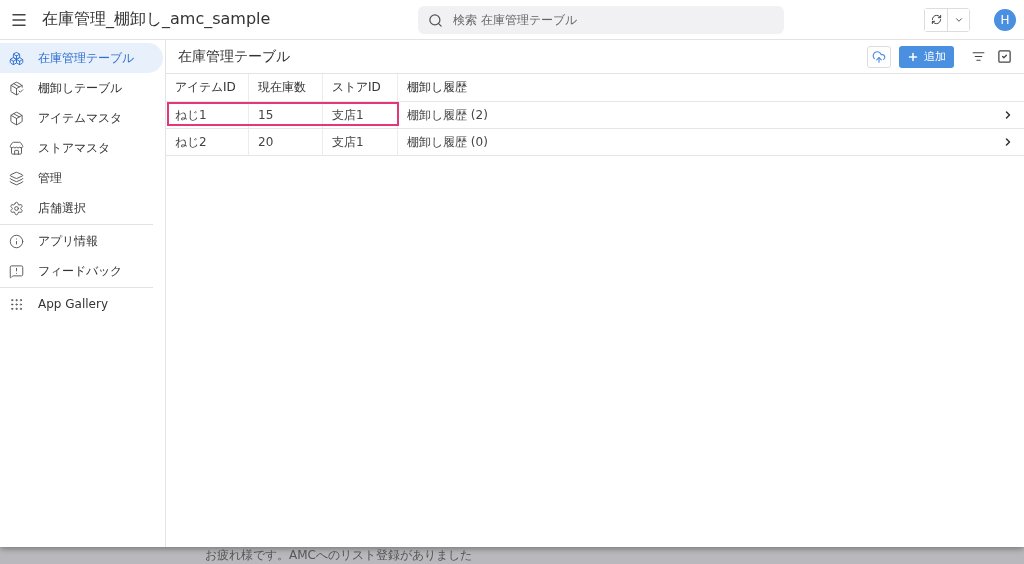 The width and height of the screenshot is (1024, 564). Describe the element at coordinates (16, 118) in the screenshot. I see `package-icon` at that location.